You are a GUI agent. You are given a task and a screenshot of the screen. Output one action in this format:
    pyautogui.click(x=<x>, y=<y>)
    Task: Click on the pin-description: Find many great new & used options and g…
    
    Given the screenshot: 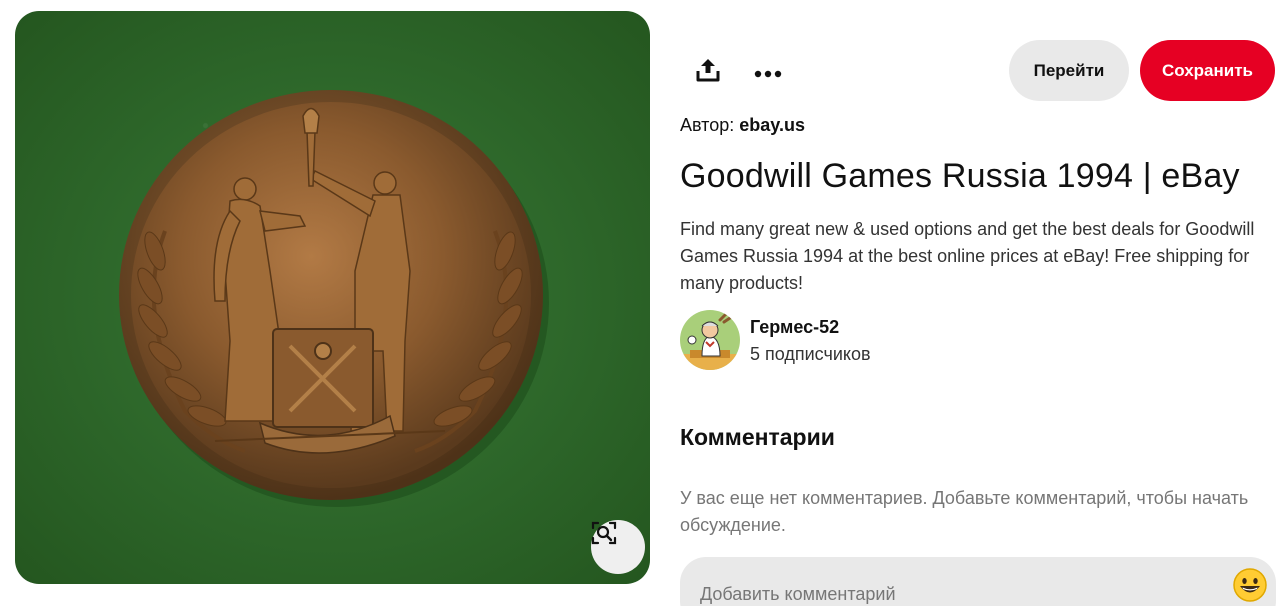 What is the action you would take?
    pyautogui.click(x=967, y=256)
    